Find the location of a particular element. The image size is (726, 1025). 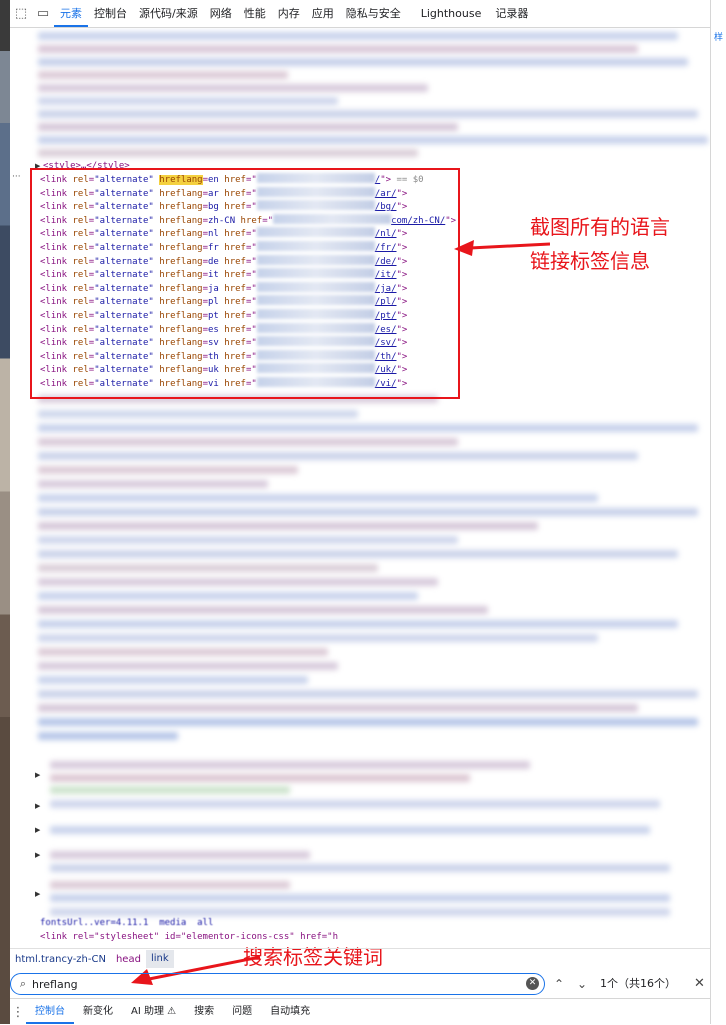

annotation-text-top-1: 截图所有的语言 is located at coordinates (600, 227).